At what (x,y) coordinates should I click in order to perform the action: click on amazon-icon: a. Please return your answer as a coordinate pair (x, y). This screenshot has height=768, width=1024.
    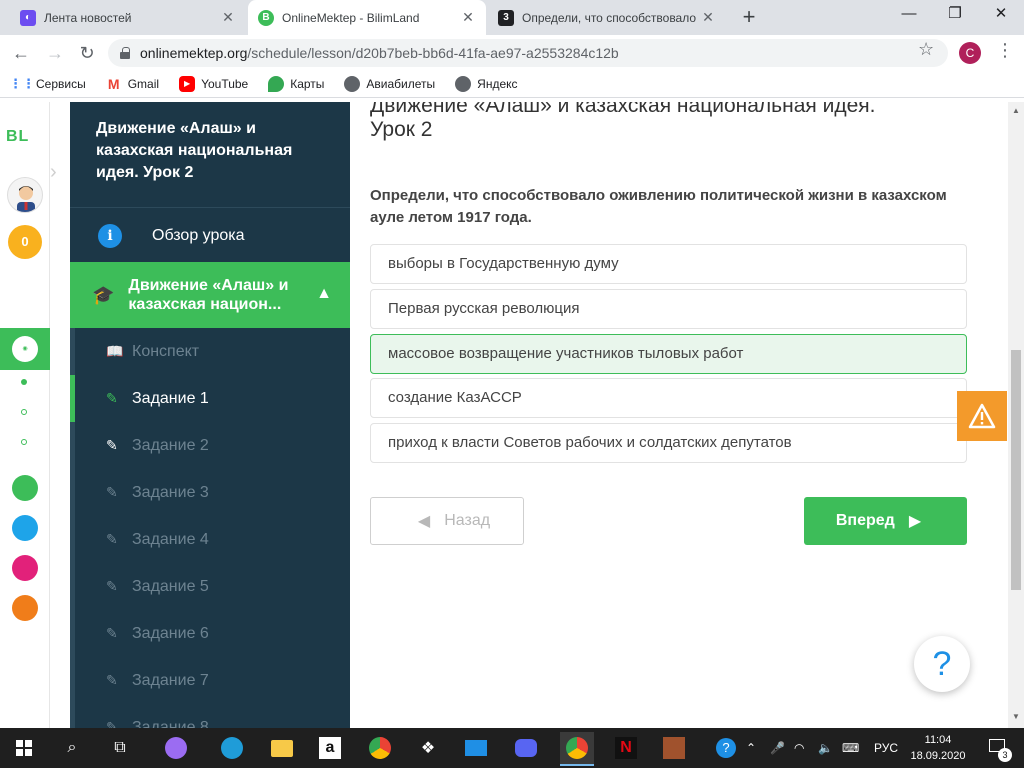
    Looking at the image, I should click on (330, 748).